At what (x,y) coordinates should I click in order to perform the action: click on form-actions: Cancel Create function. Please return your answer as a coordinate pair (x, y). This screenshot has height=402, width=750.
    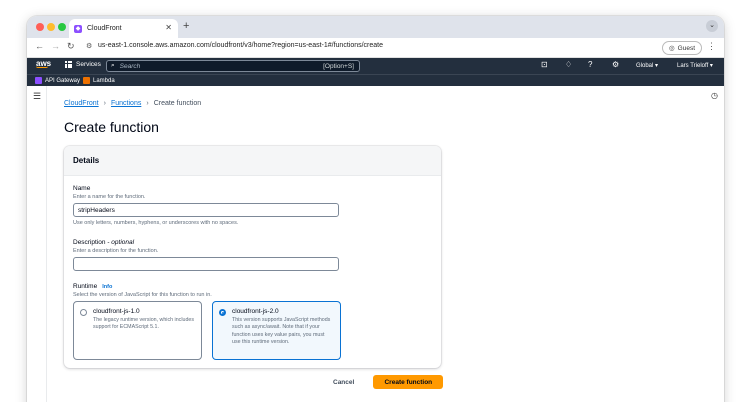
    Looking at the image, I should click on (385, 382).